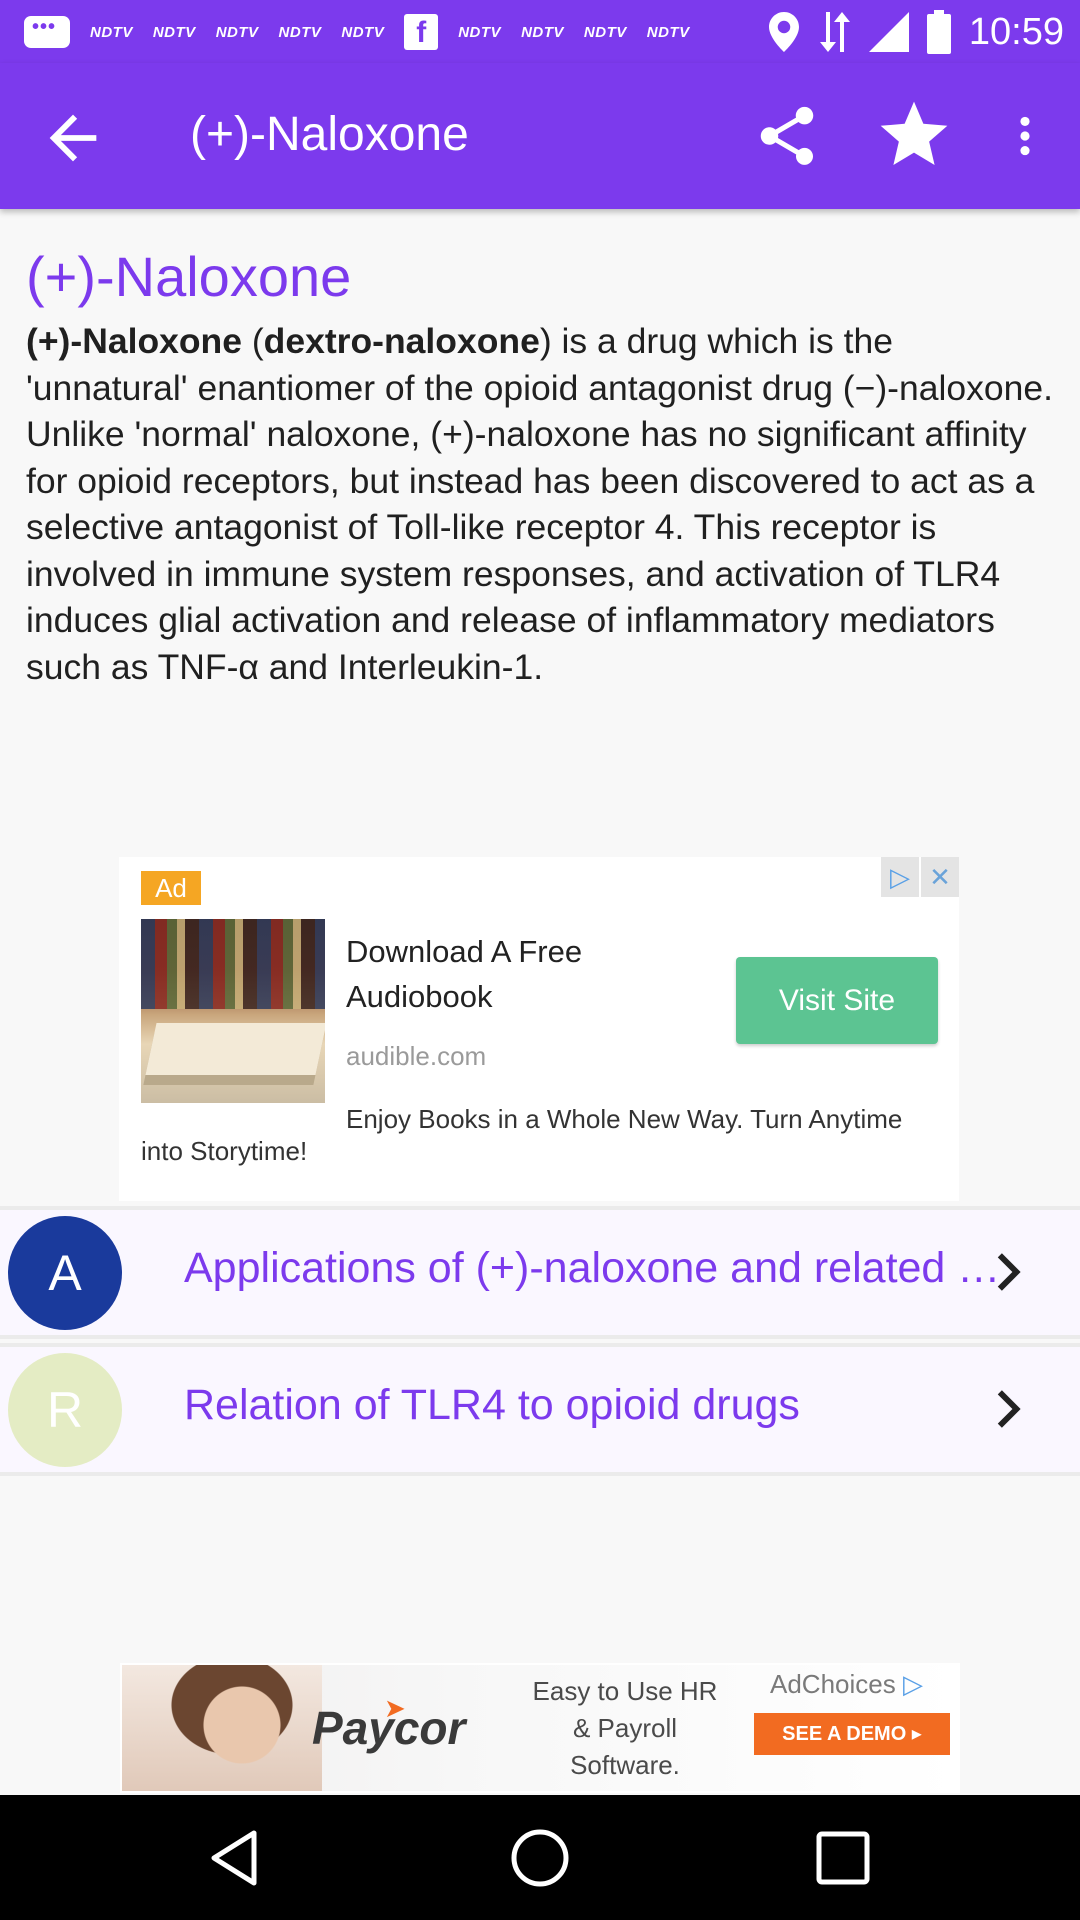  Describe the element at coordinates (914, 135) in the screenshot. I see `star-icon` at that location.